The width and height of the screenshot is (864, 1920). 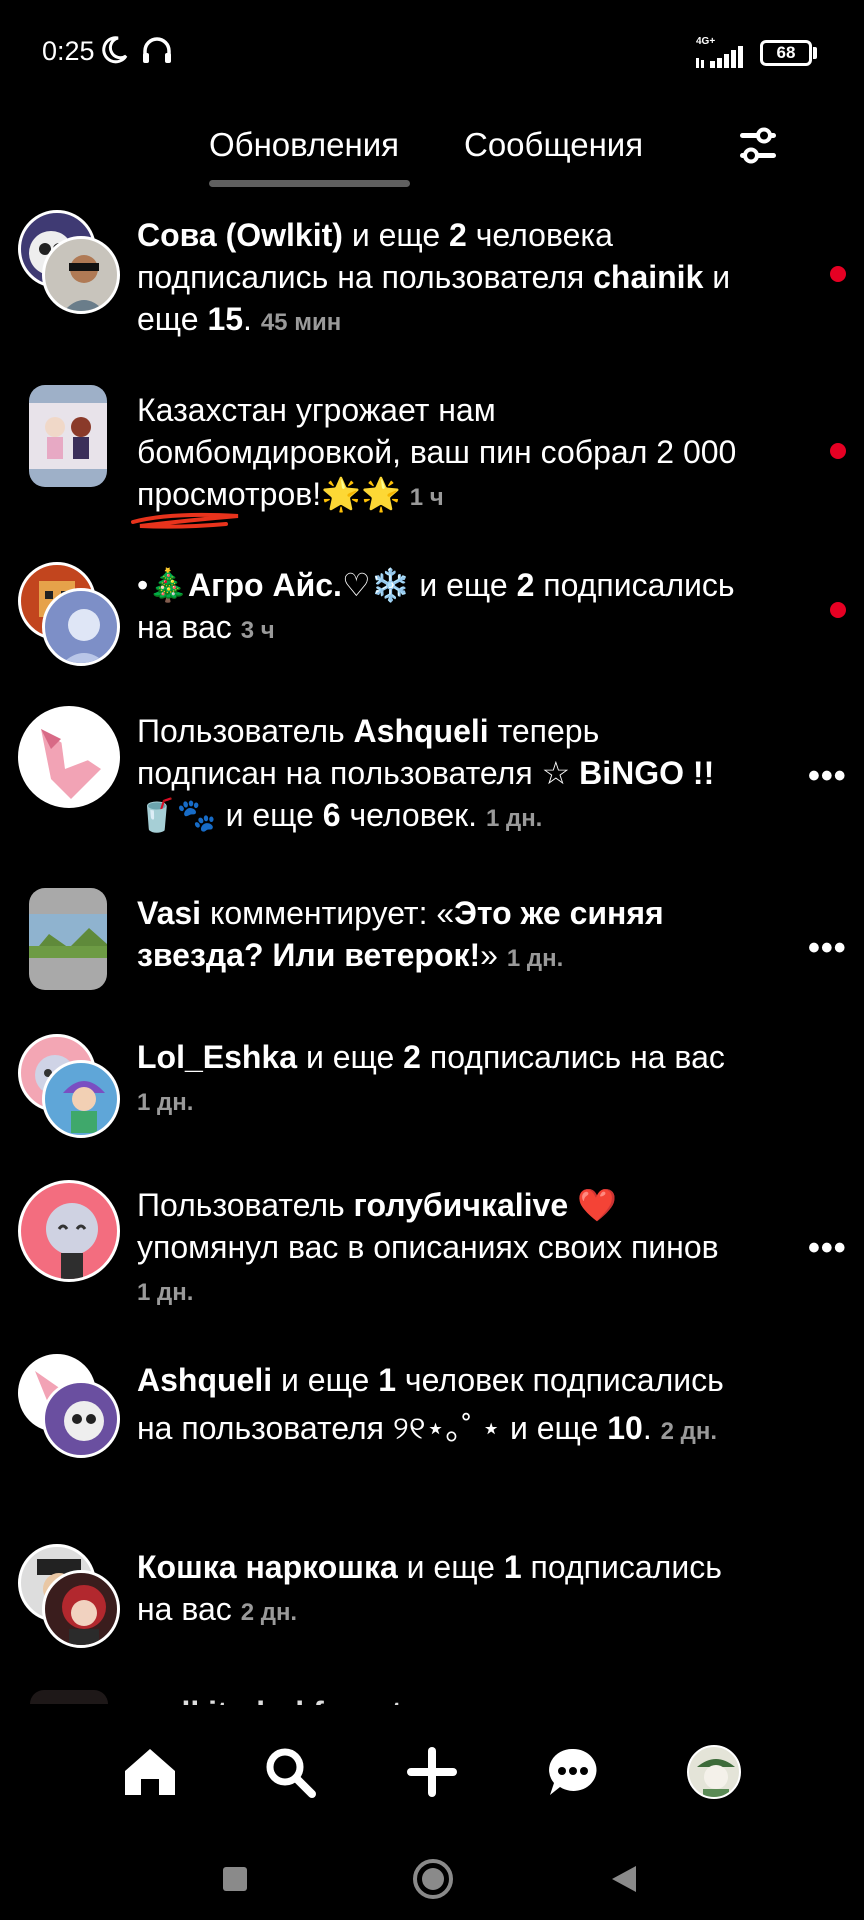 I want to click on search-button, so click(x=290, y=1772).